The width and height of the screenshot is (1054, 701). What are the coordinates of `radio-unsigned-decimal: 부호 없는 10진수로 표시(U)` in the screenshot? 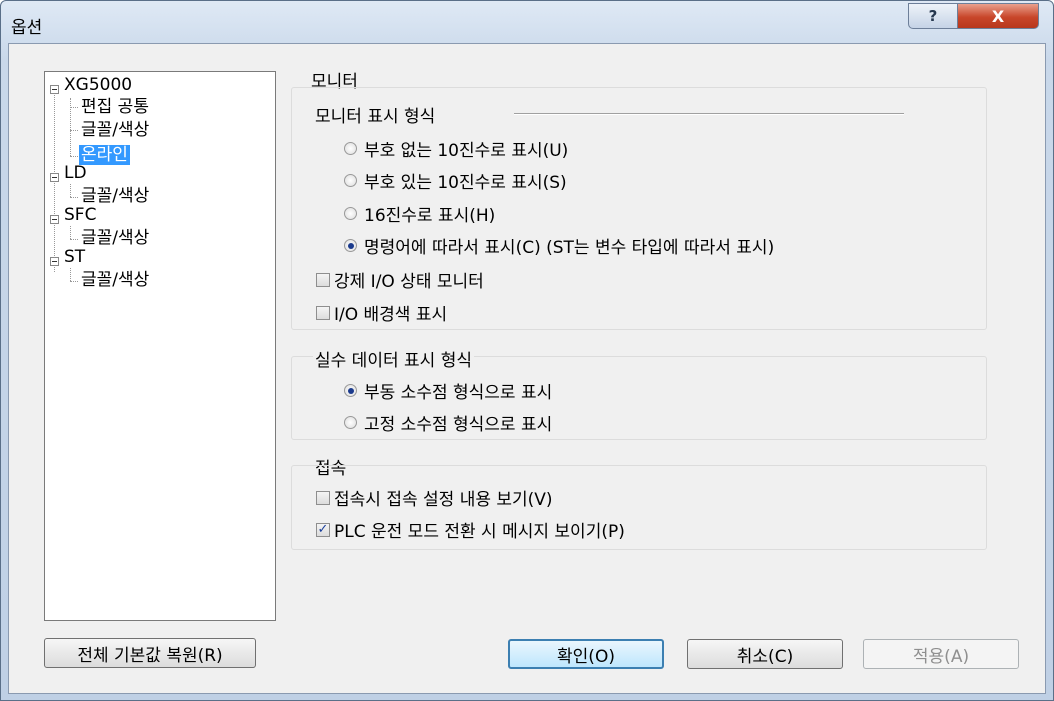 It's located at (456, 148).